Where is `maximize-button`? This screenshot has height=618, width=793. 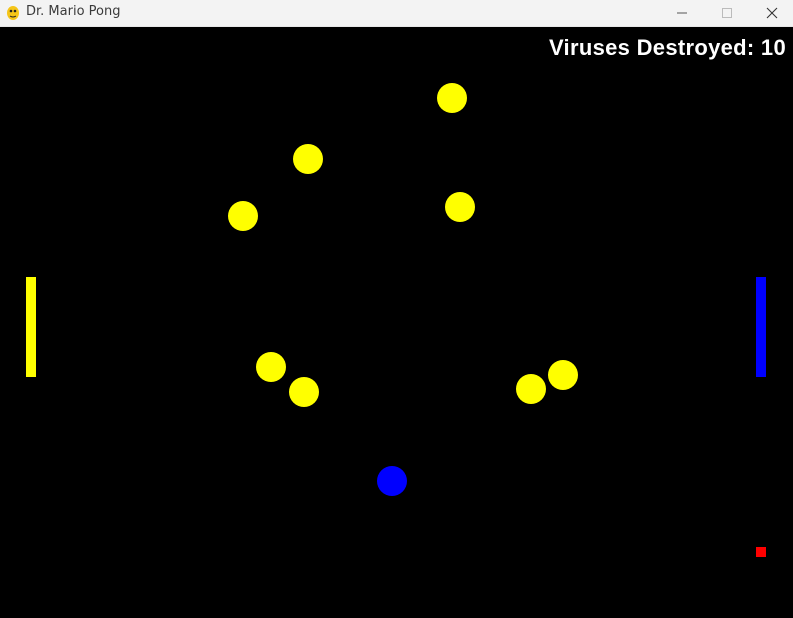
maximize-button is located at coordinates (727, 13).